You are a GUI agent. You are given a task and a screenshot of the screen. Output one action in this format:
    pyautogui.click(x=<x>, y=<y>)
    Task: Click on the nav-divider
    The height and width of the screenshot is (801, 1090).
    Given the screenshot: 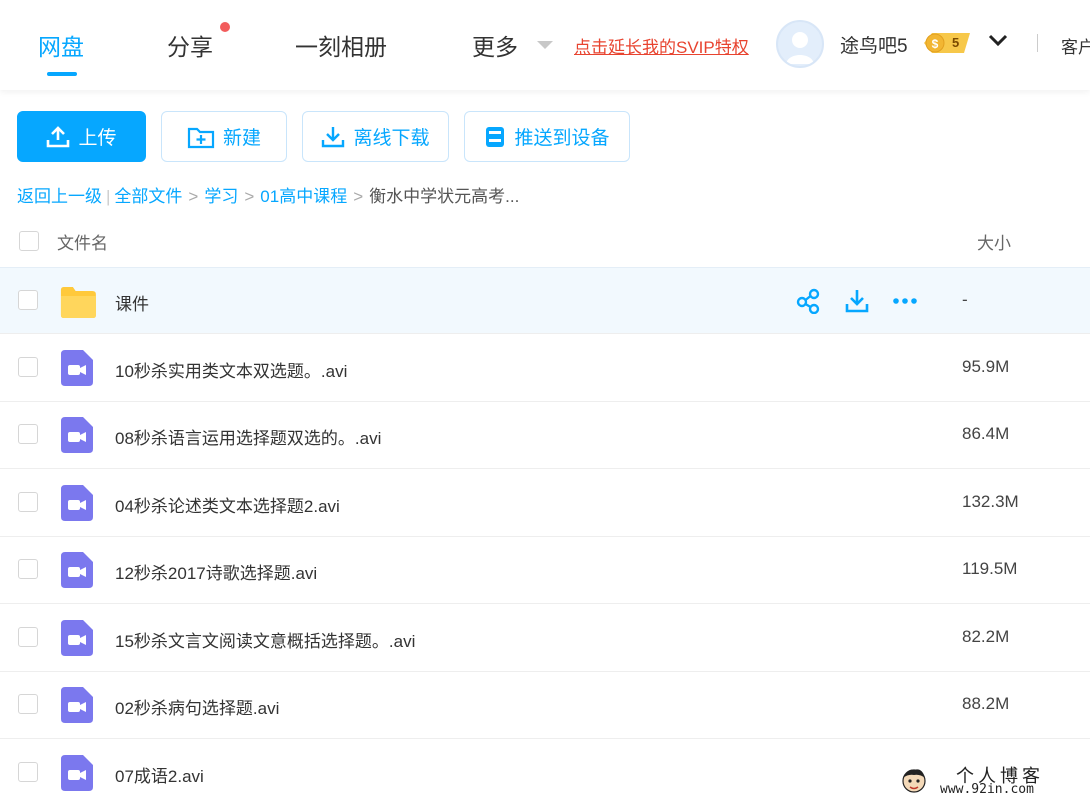 What is the action you would take?
    pyautogui.click(x=1037, y=43)
    